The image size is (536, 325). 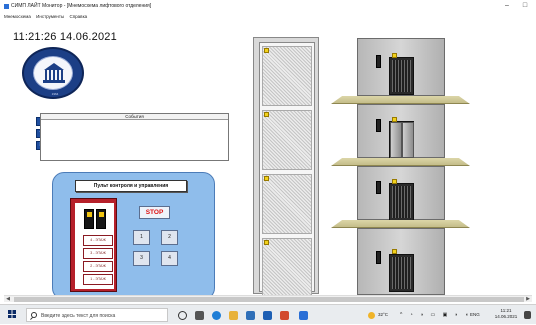 What do you see at coordinates (8, 299) in the screenshot?
I see `scroll-left-icon: ◀` at bounding box center [8, 299].